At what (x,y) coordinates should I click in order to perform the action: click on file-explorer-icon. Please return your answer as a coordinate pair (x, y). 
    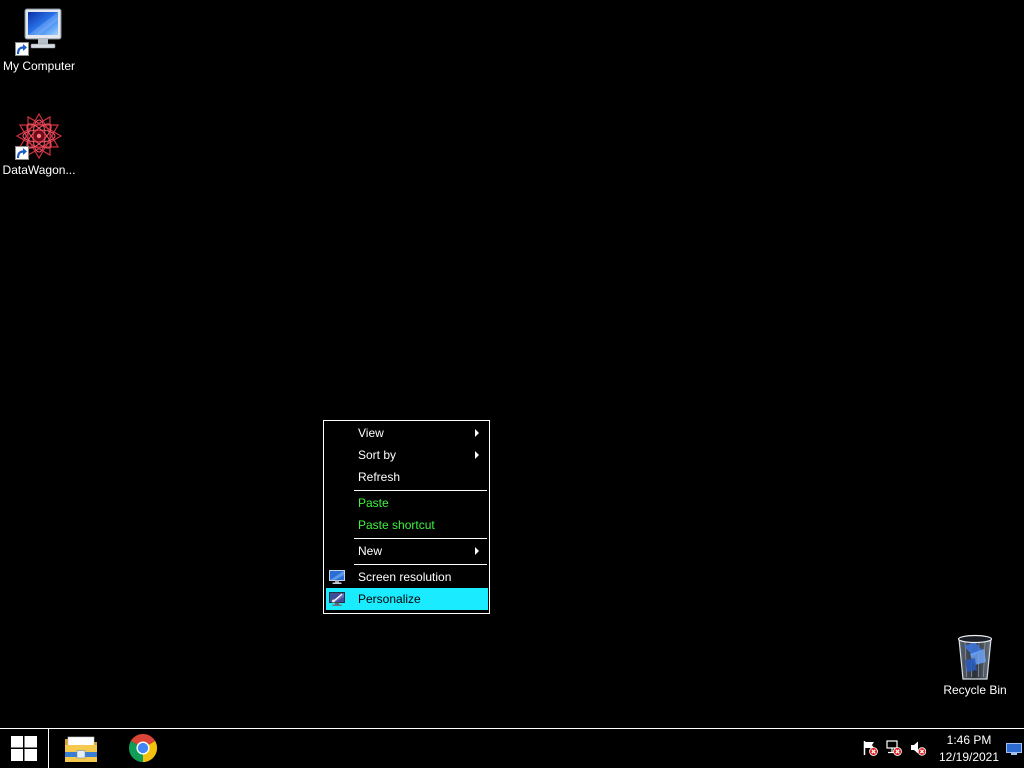
    Looking at the image, I should click on (81, 749).